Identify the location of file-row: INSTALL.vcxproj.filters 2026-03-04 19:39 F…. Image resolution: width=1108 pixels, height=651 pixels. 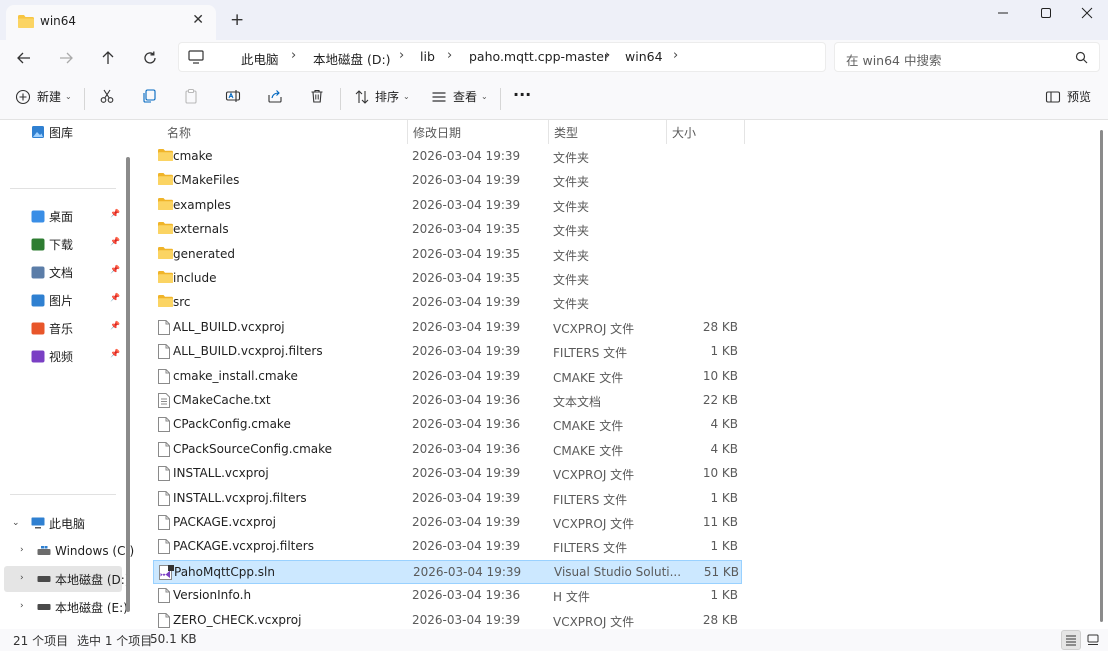
(447, 499).